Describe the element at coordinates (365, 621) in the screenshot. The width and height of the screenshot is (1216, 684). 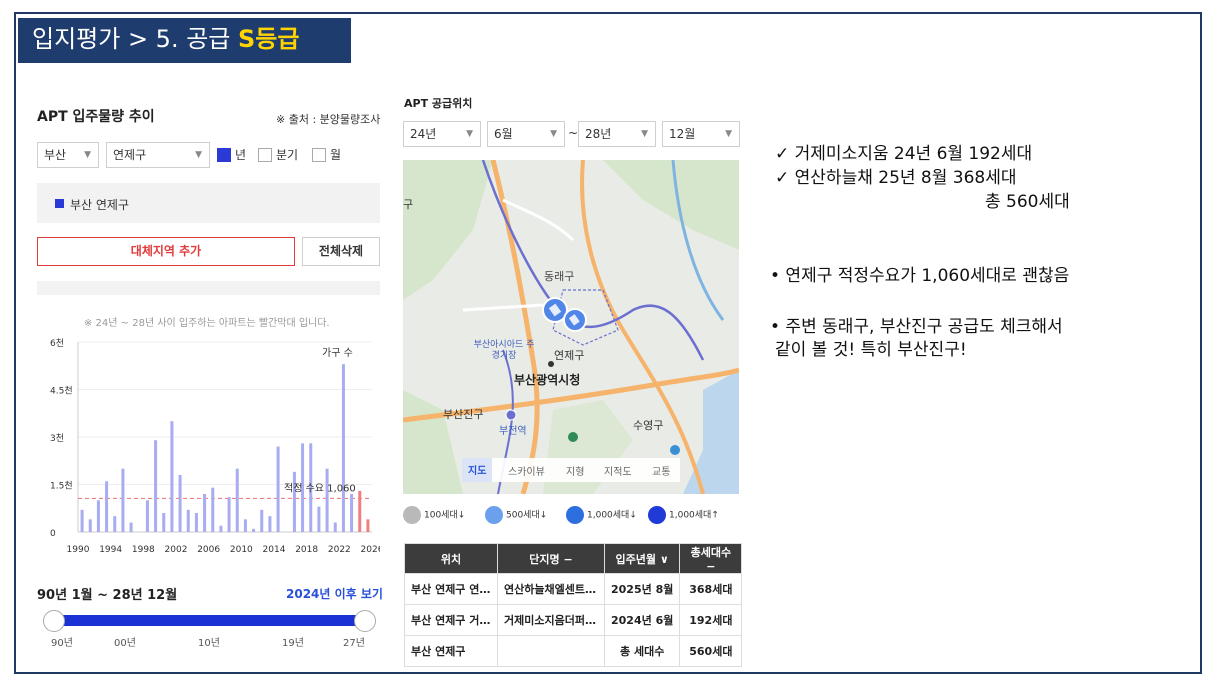
I see `range-slider-end-handle` at that location.